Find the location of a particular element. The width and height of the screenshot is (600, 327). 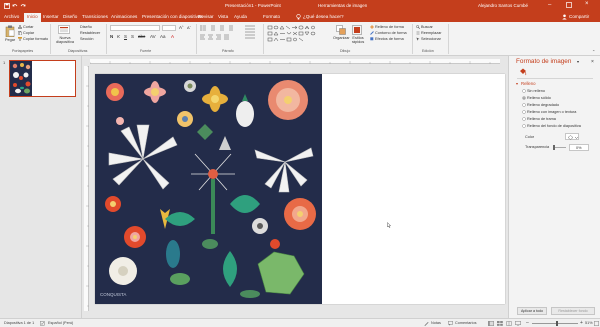

option-pattern-fill: Relleno de trama is located at coordinates (541, 119).